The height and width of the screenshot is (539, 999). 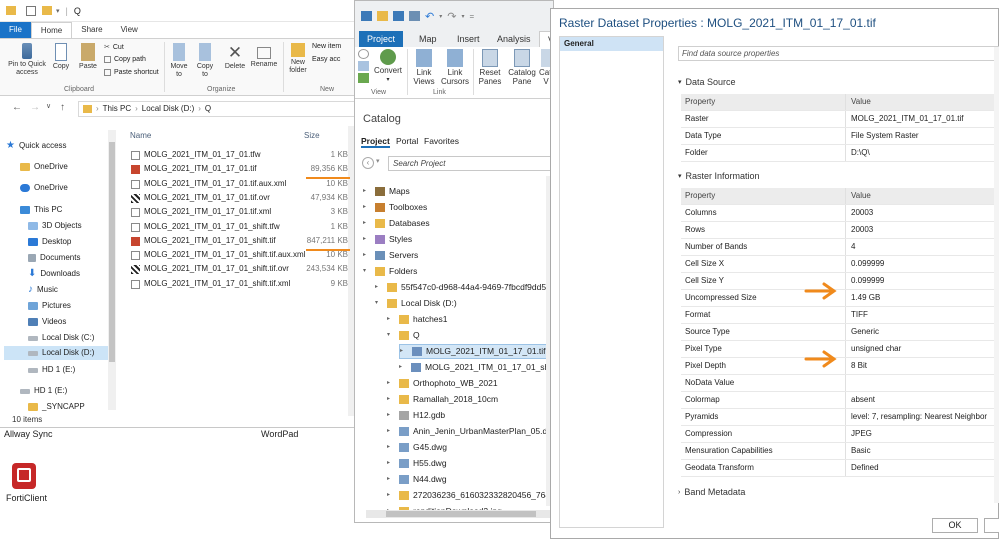 I want to click on nav-item-music: ♪ Music, so click(x=43, y=290).